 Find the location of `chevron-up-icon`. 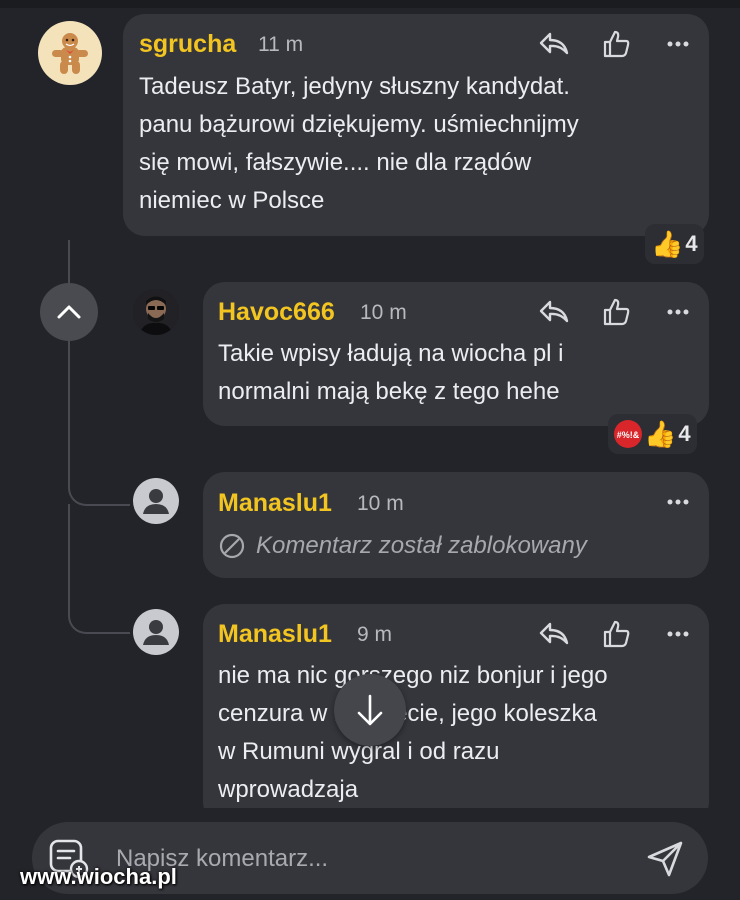

chevron-up-icon is located at coordinates (69, 312).